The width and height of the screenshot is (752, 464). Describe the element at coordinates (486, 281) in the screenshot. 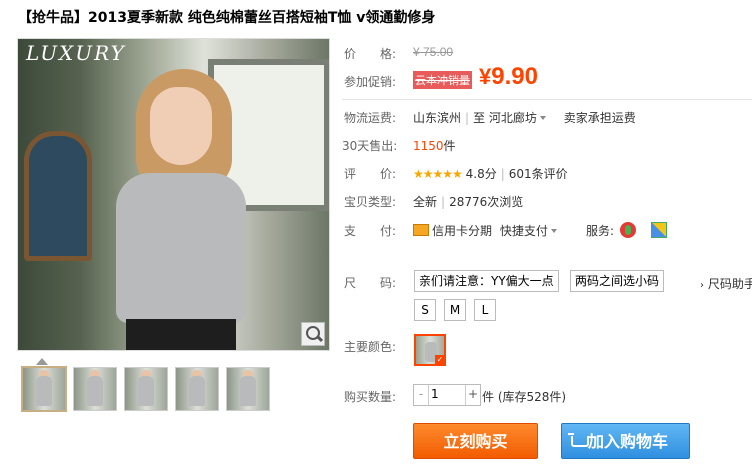

I see `size-note-primary: 亲们请注意：YY偏大一点` at that location.